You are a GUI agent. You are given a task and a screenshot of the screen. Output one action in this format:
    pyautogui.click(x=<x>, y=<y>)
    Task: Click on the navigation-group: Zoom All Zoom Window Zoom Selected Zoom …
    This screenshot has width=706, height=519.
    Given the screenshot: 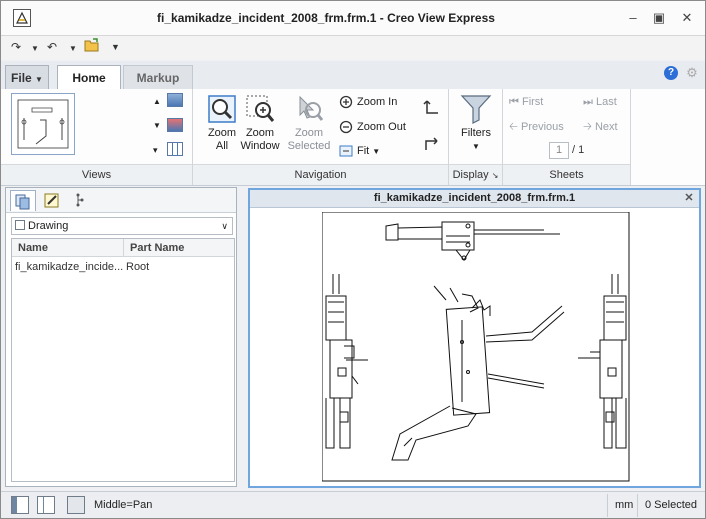 What is the action you would take?
    pyautogui.click(x=321, y=137)
    